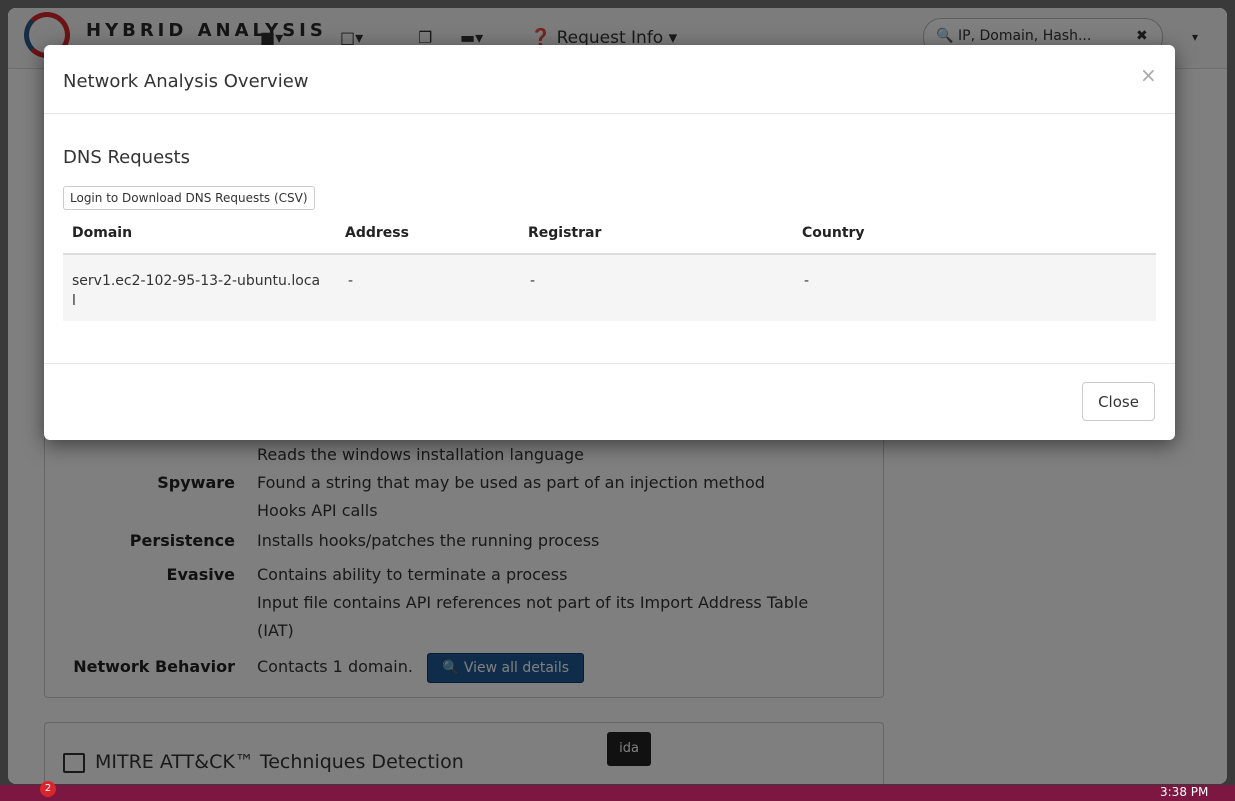 The height and width of the screenshot is (801, 1235). What do you see at coordinates (1118, 401) in the screenshot?
I see `close-button: Close` at bounding box center [1118, 401].